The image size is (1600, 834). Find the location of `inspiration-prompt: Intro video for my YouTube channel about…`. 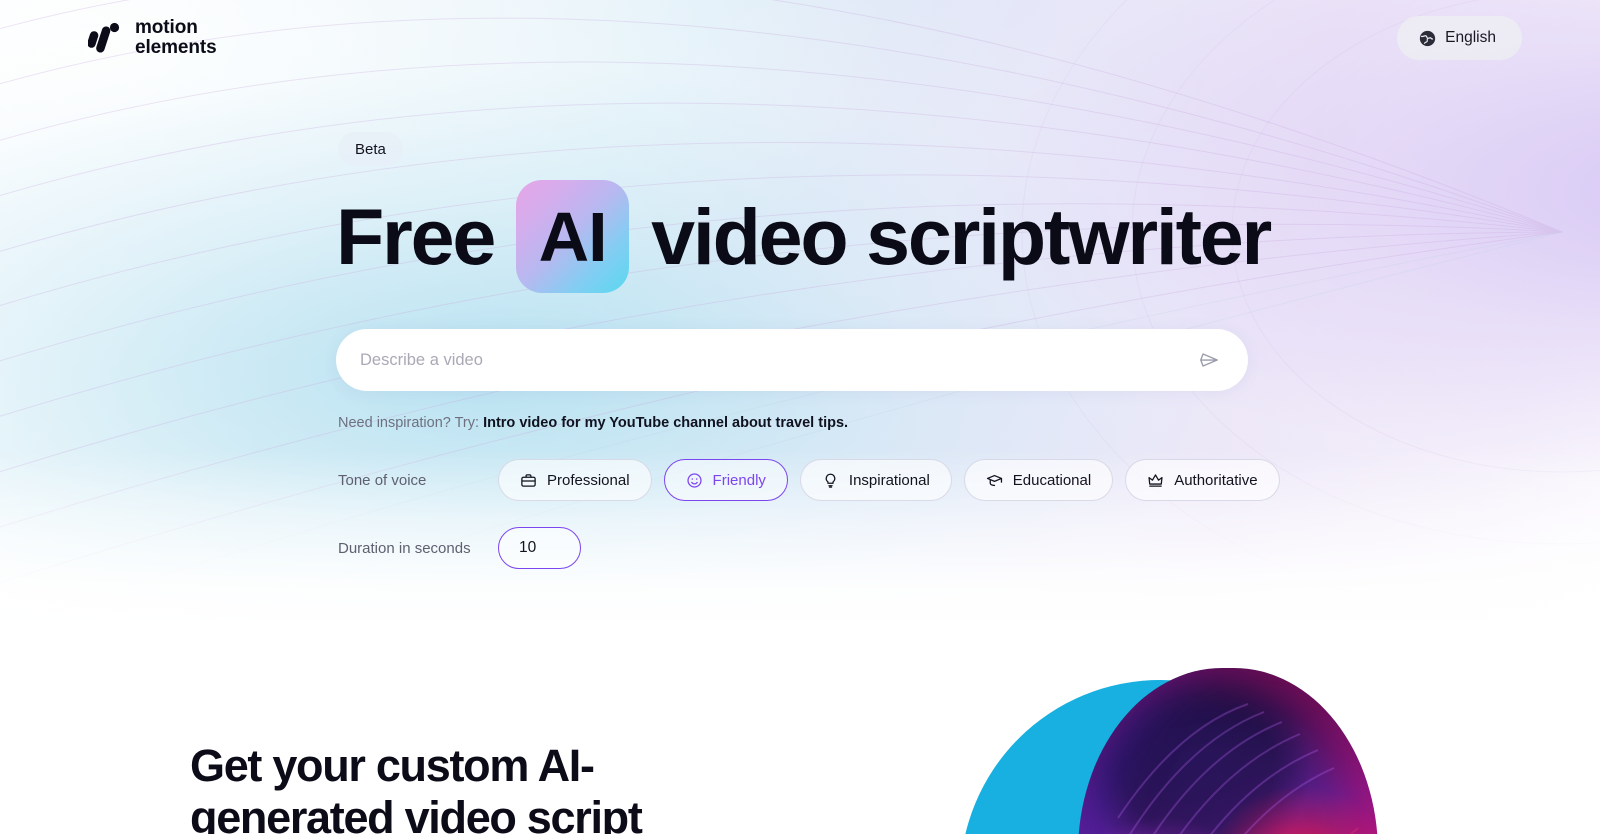

inspiration-prompt: Intro video for my YouTube channel about… is located at coordinates (665, 423).